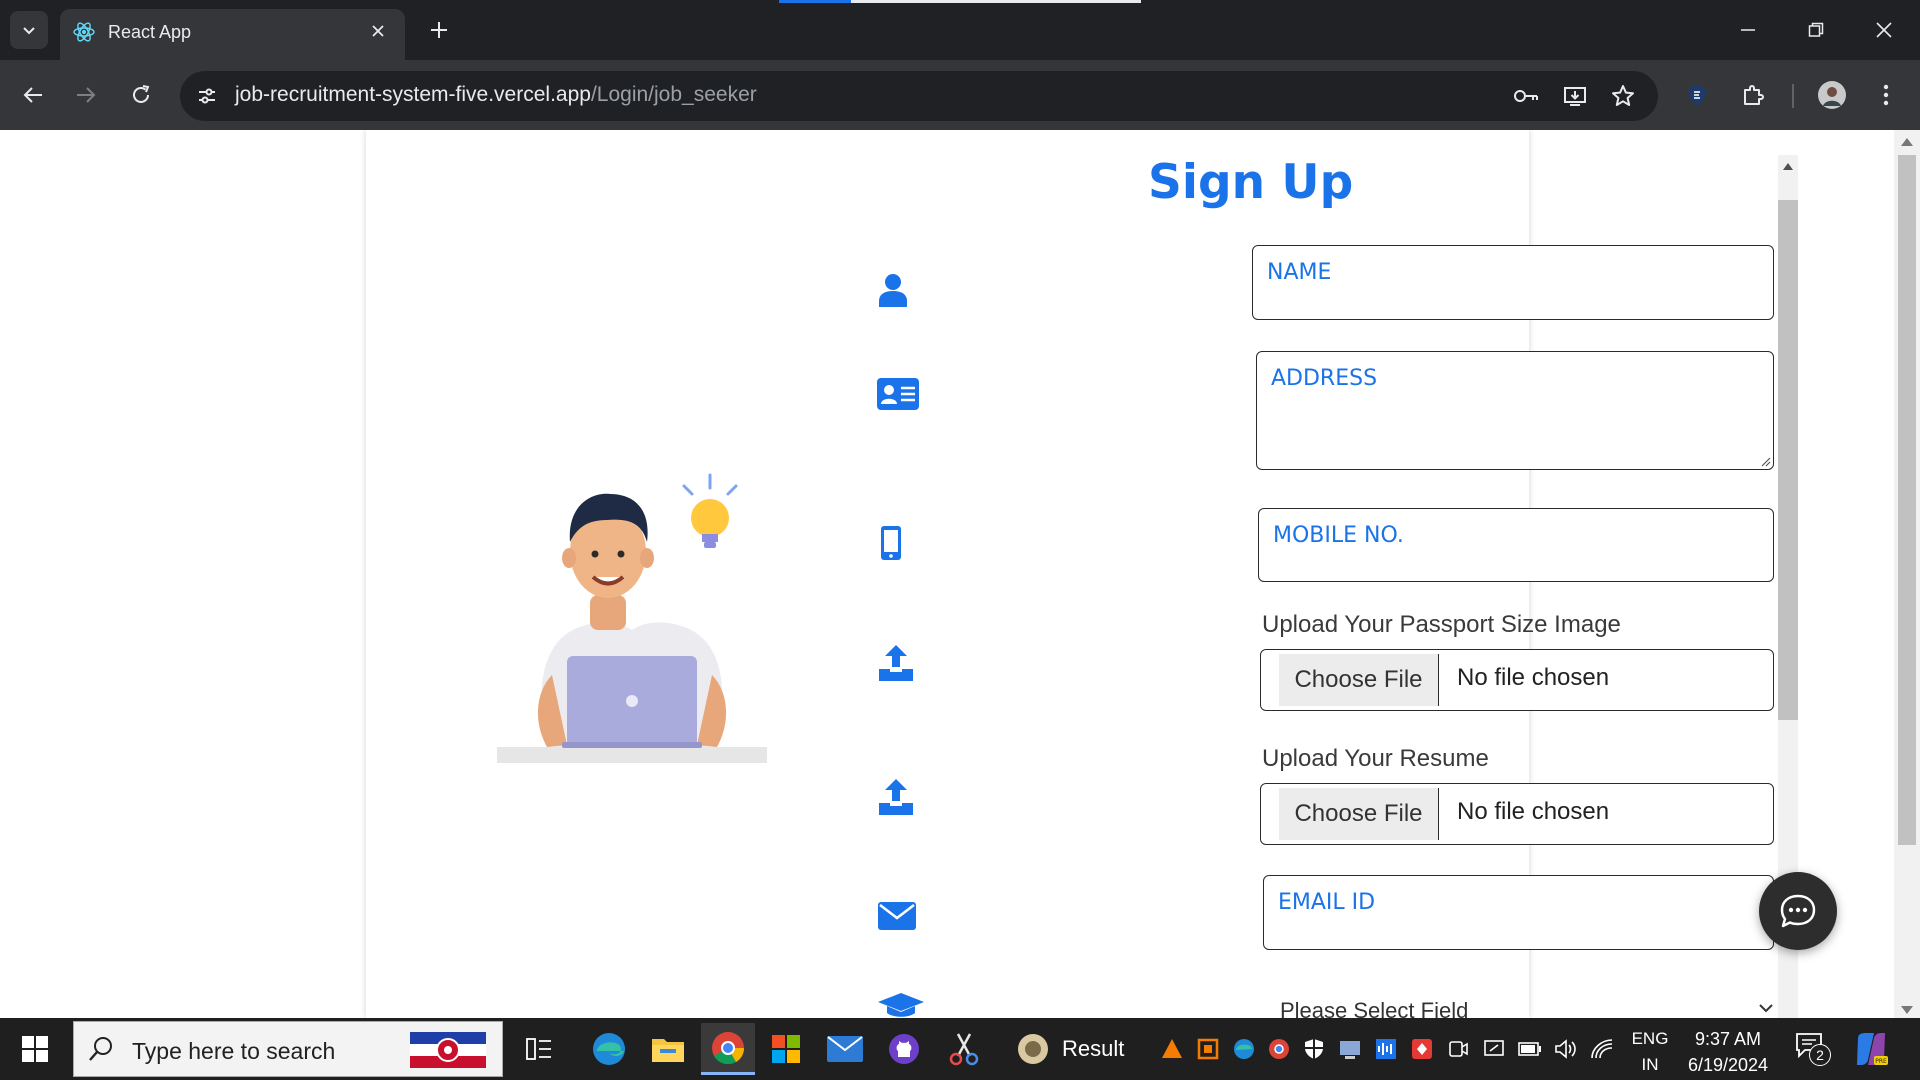 This screenshot has width=1920, height=1080. Describe the element at coordinates (1518, 912) in the screenshot. I see `email-input: EMAIL ID` at that location.